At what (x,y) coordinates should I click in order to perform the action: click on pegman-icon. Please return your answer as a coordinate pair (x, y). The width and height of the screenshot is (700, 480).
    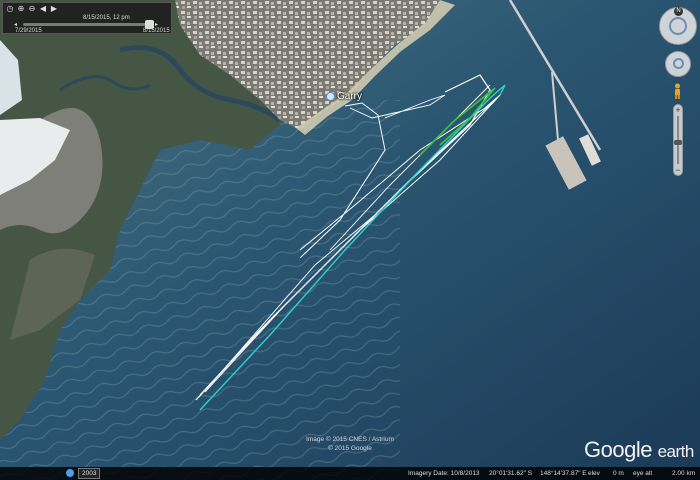
    Looking at the image, I should click on (677, 91).